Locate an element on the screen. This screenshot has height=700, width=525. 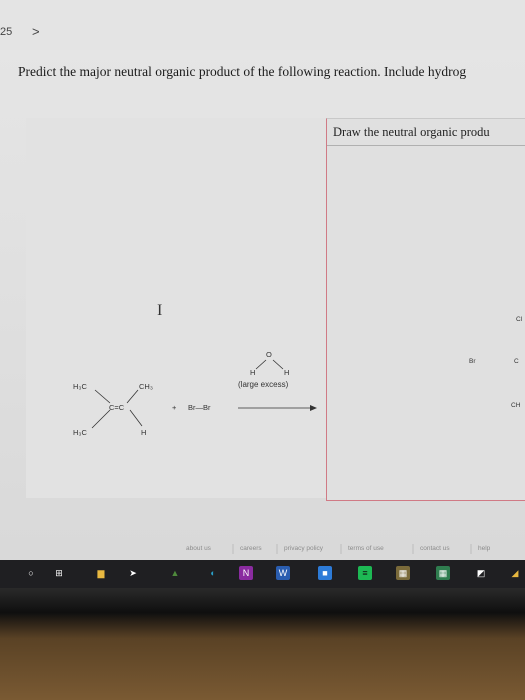
calendar-icon: ▦ is located at coordinates (403, 573).